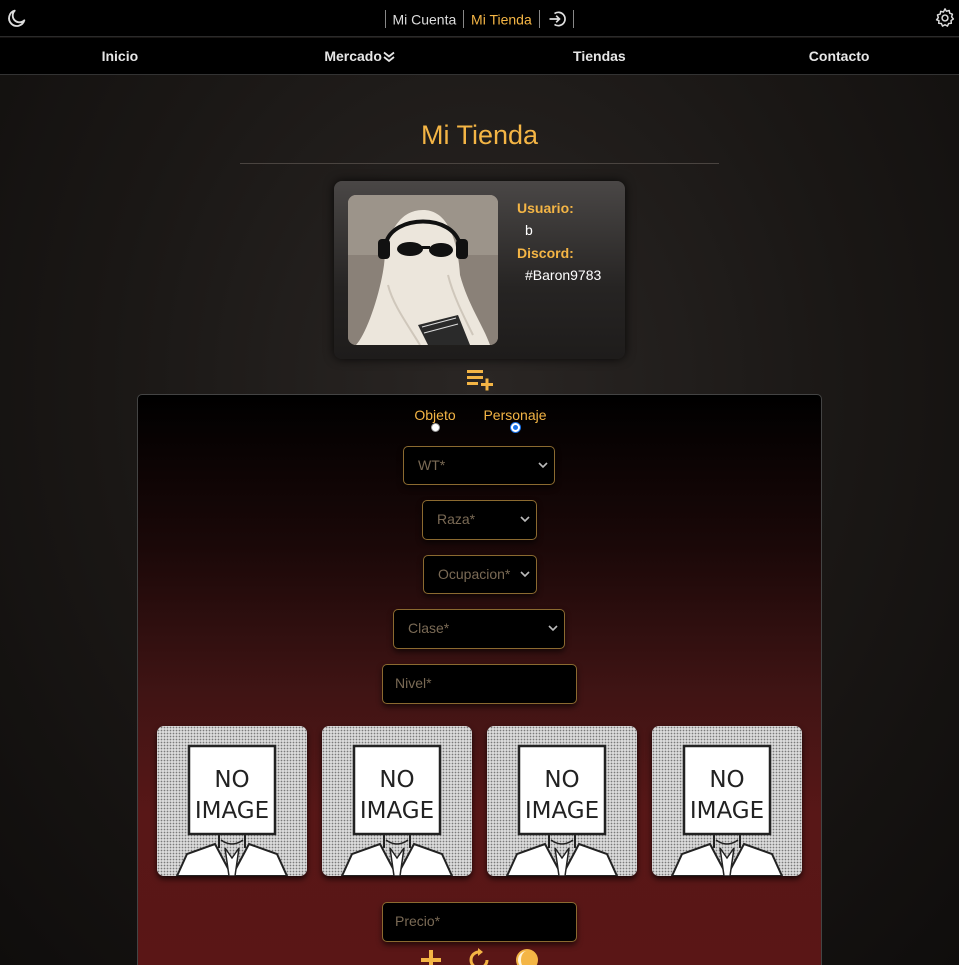 This screenshot has width=959, height=965. I want to click on image-slot-3: NO IMAGE, so click(562, 801).